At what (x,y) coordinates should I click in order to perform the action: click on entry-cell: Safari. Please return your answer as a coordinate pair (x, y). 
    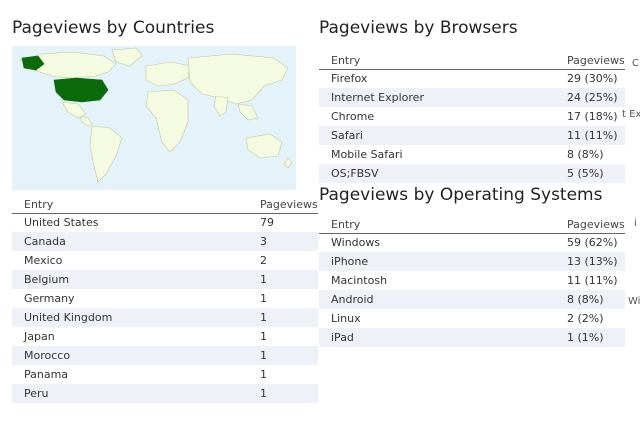
    Looking at the image, I should click on (437, 135).